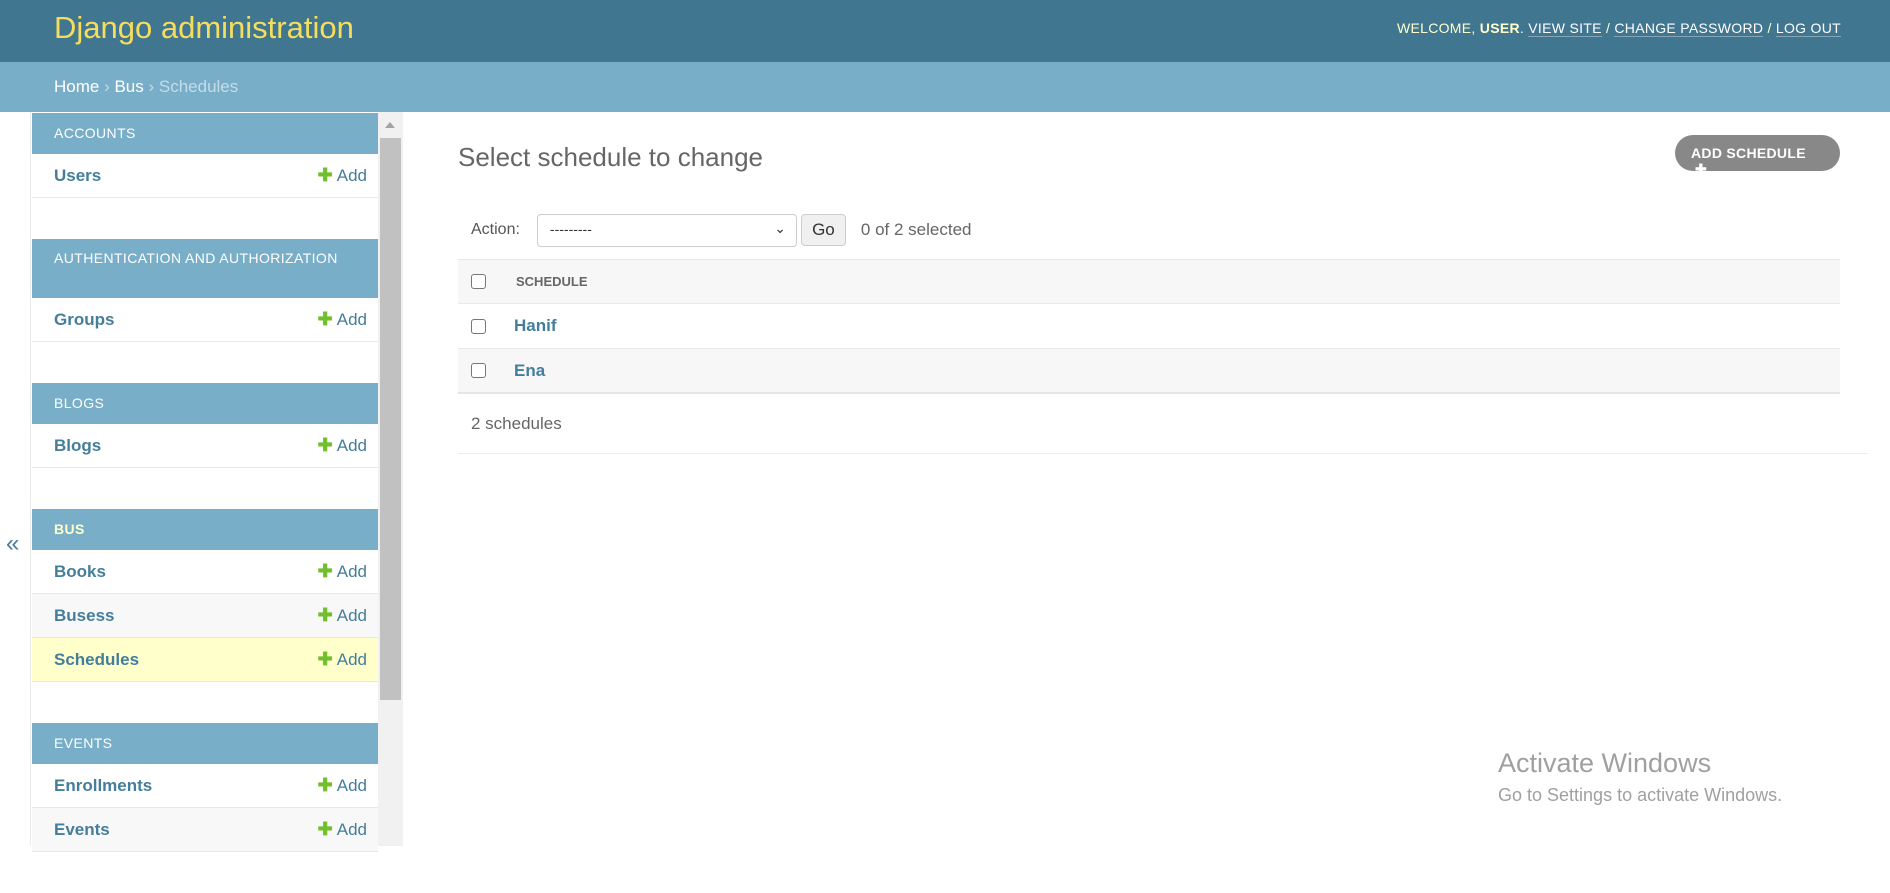 The image size is (1890, 893). I want to click on selected-count: 0 of 2 selected, so click(916, 229).